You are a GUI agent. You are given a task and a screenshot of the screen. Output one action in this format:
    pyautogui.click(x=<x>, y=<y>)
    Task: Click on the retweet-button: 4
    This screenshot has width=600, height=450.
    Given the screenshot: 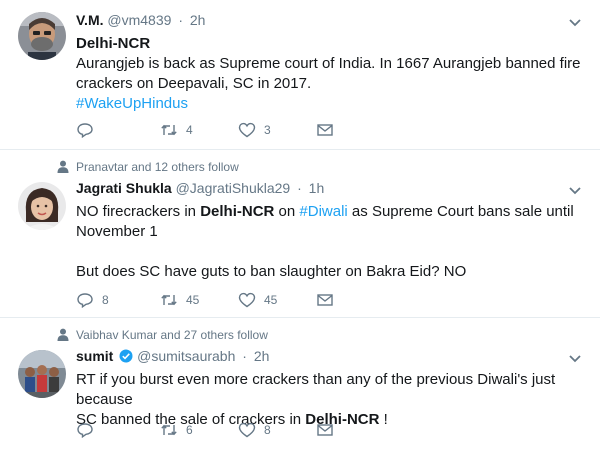 What is the action you would take?
    pyautogui.click(x=176, y=130)
    